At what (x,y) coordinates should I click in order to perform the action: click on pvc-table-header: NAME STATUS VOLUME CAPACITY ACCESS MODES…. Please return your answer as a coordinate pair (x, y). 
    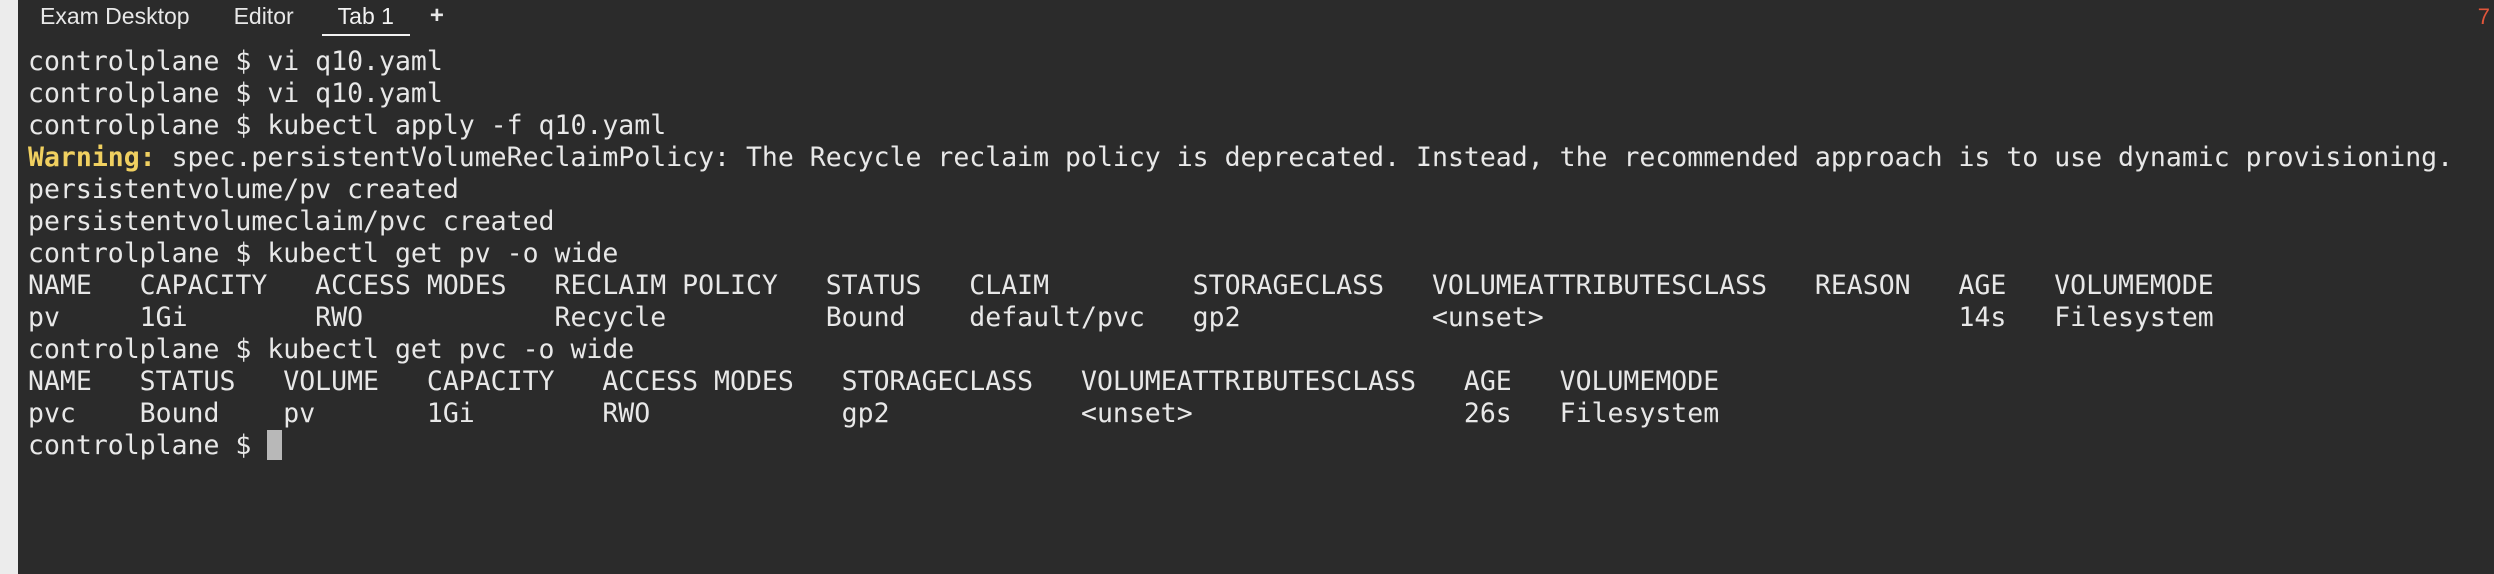
    Looking at the image, I should click on (874, 381).